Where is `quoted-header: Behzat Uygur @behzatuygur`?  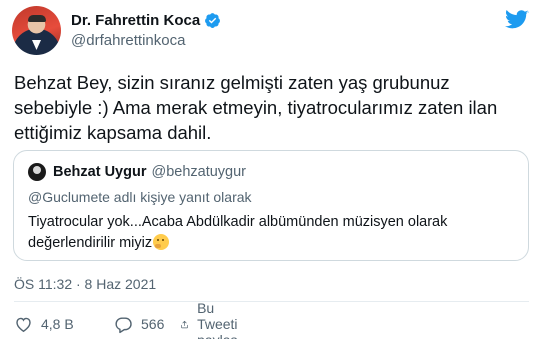 quoted-header: Behzat Uygur @behzatuygur is located at coordinates (137, 172).